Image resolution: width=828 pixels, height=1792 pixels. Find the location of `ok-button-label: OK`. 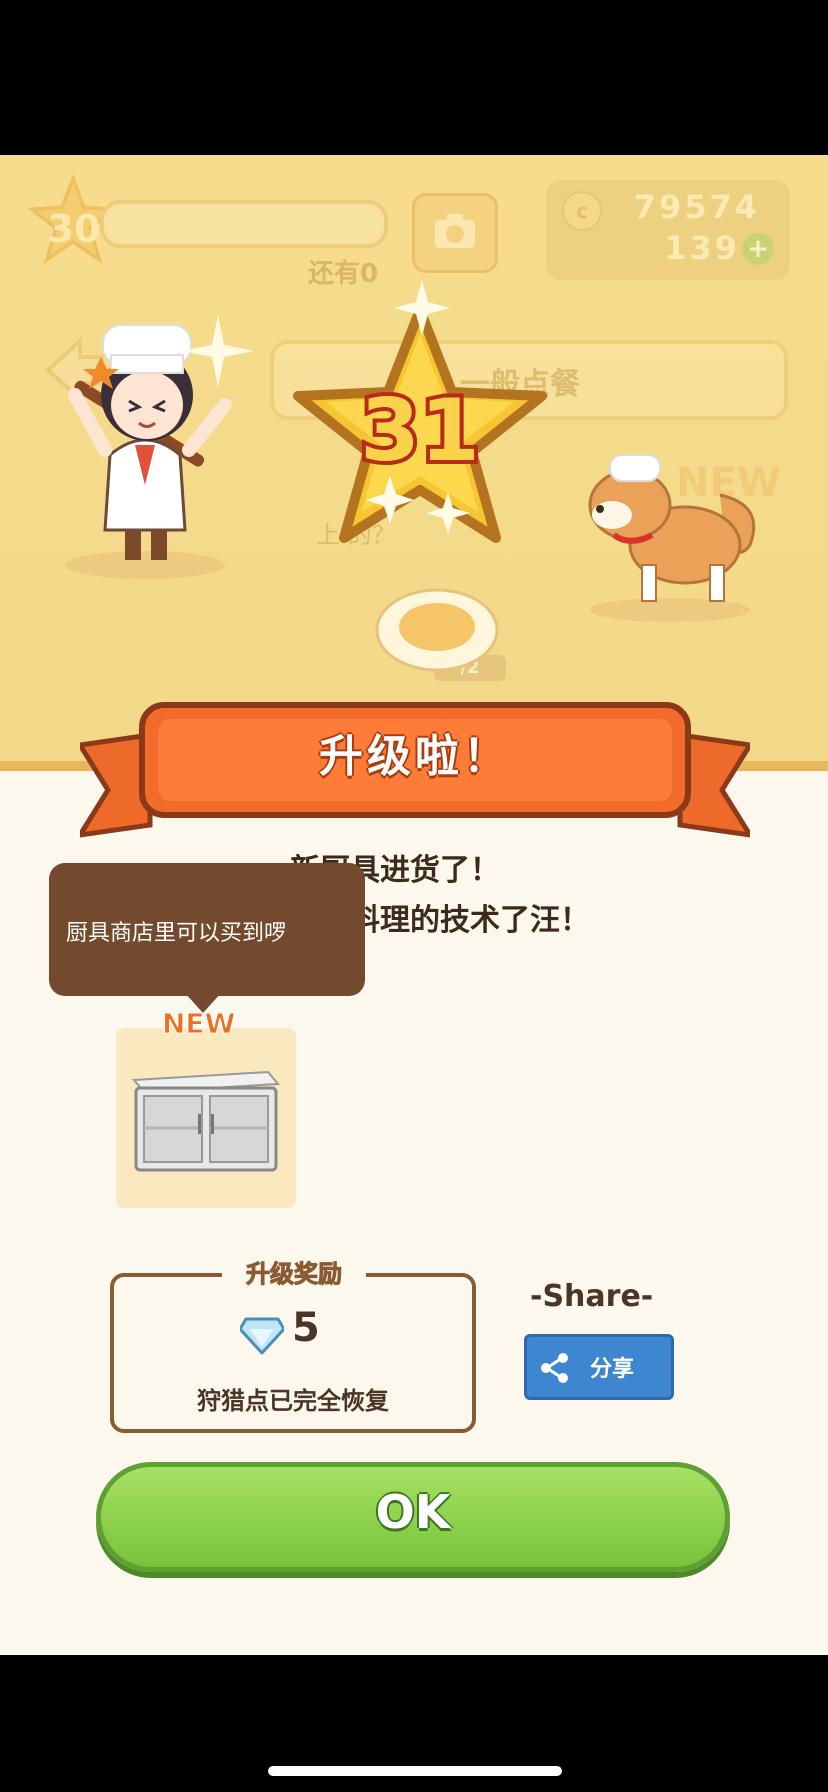

ok-button-label: OK is located at coordinates (413, 1512).